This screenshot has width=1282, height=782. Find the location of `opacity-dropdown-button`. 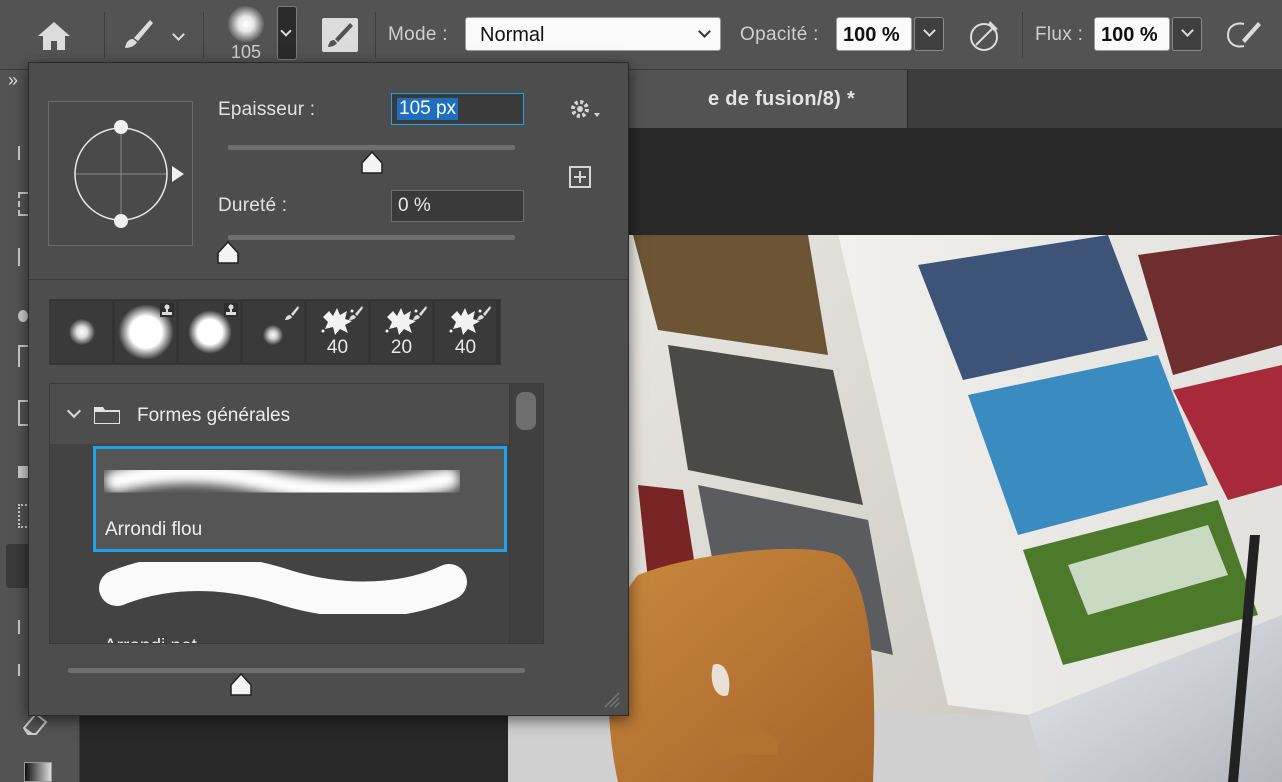

opacity-dropdown-button is located at coordinates (929, 34).